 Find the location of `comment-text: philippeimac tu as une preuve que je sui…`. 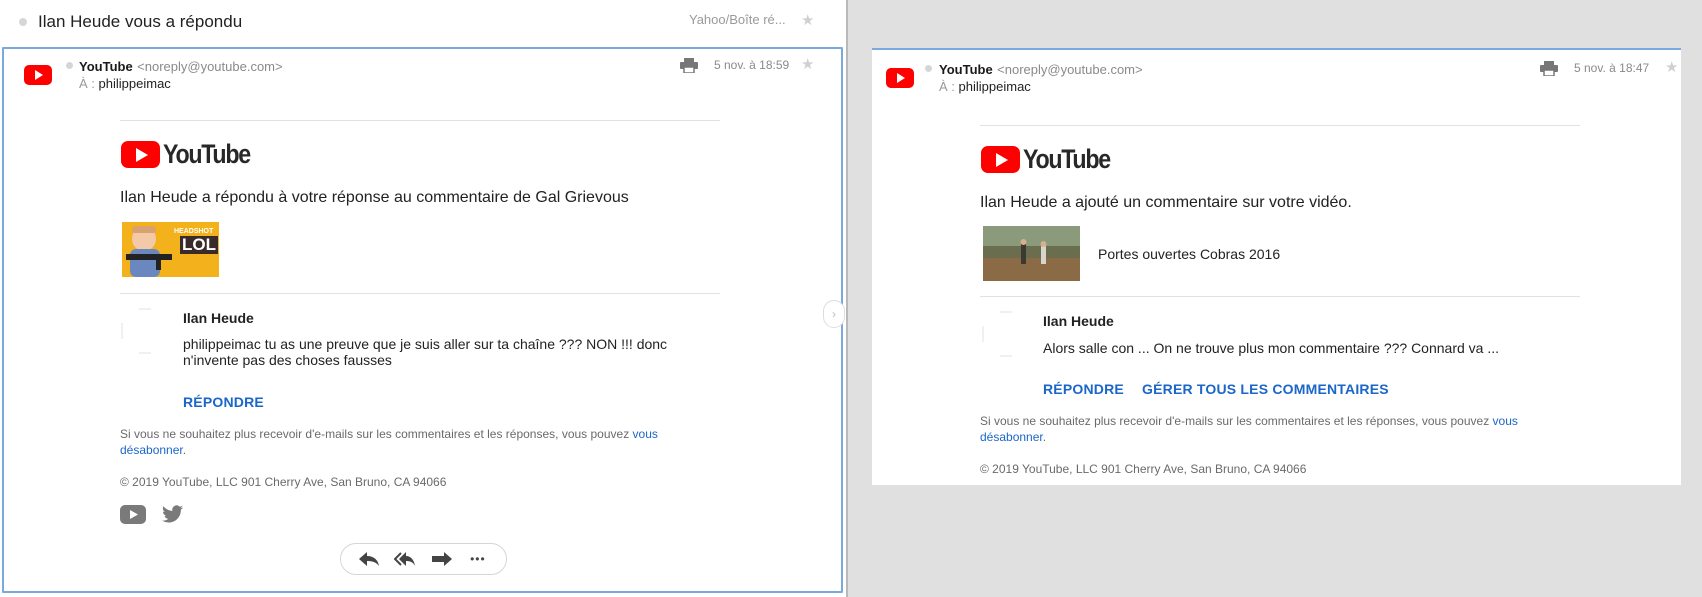

comment-text: philippeimac tu as une preuve que je sui… is located at coordinates (425, 352).